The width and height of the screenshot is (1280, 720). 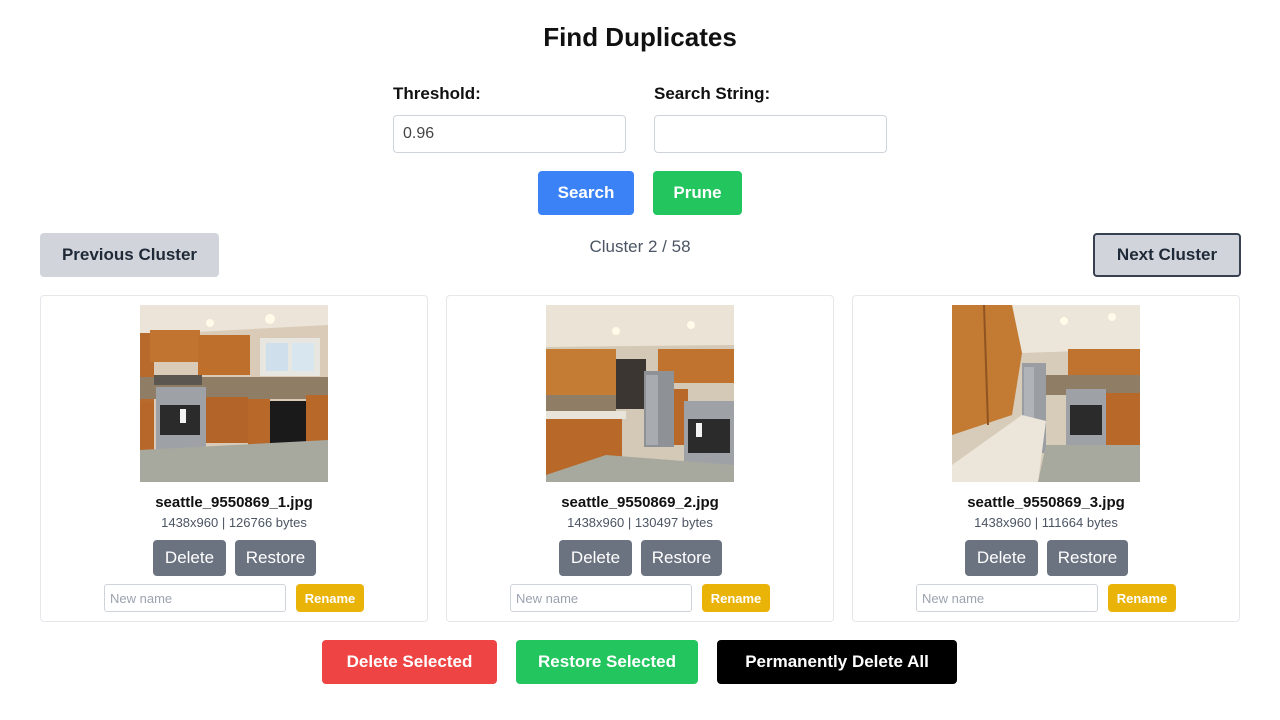 What do you see at coordinates (509, 134) in the screenshot?
I see `threshold-input` at bounding box center [509, 134].